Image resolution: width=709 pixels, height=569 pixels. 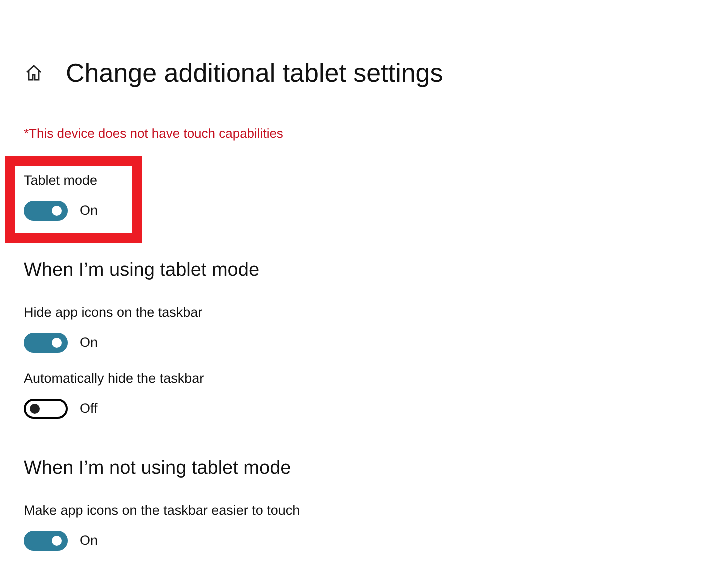 I want to click on section-heading: When I’m not using tablet mode, so click(x=158, y=469).